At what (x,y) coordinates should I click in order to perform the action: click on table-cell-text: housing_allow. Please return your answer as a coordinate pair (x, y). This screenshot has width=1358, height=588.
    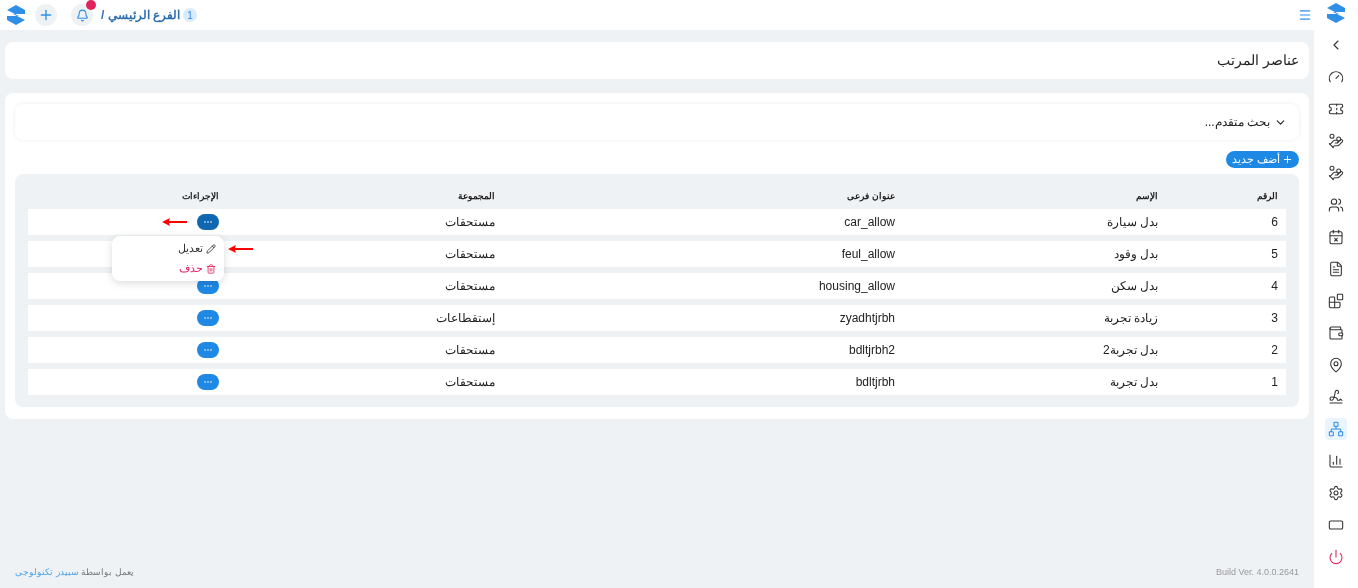
    Looking at the image, I should click on (856, 286).